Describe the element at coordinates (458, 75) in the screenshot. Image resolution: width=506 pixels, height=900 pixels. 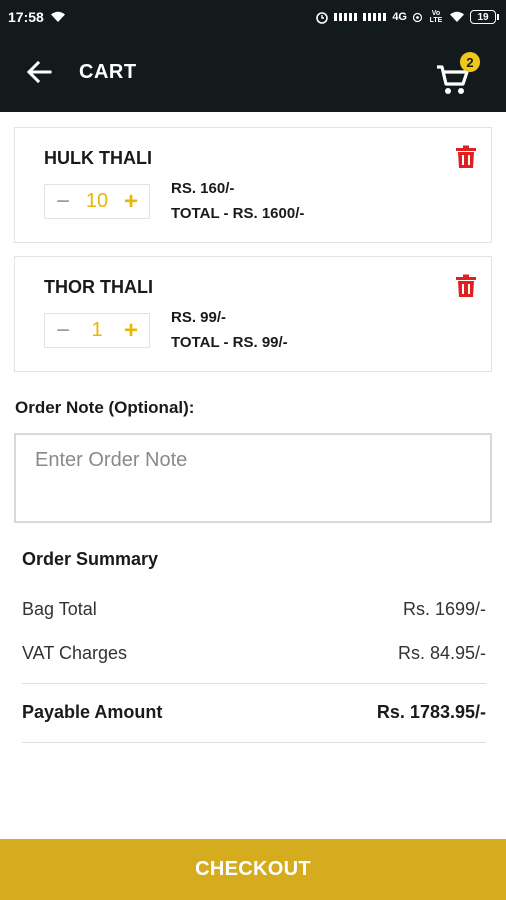
I see `cart-button: 2` at that location.